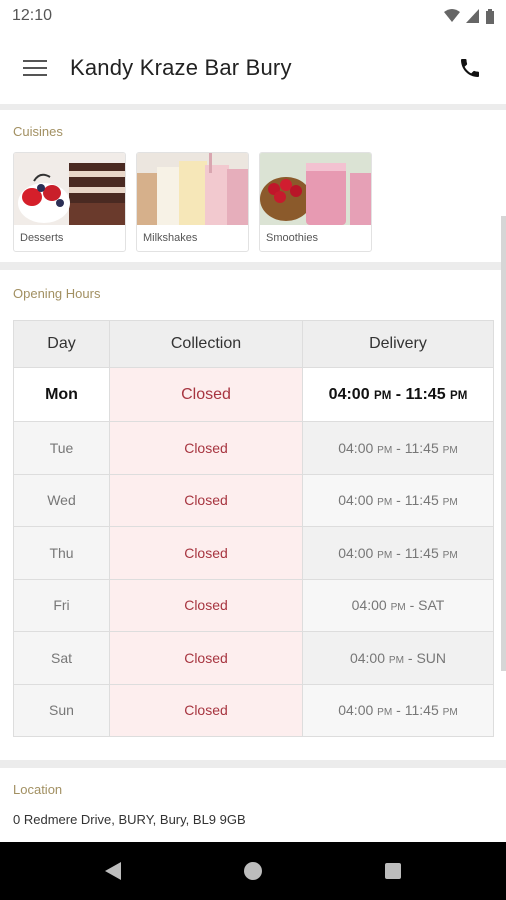  I want to click on cuisine-label: Desserts, so click(42, 238).